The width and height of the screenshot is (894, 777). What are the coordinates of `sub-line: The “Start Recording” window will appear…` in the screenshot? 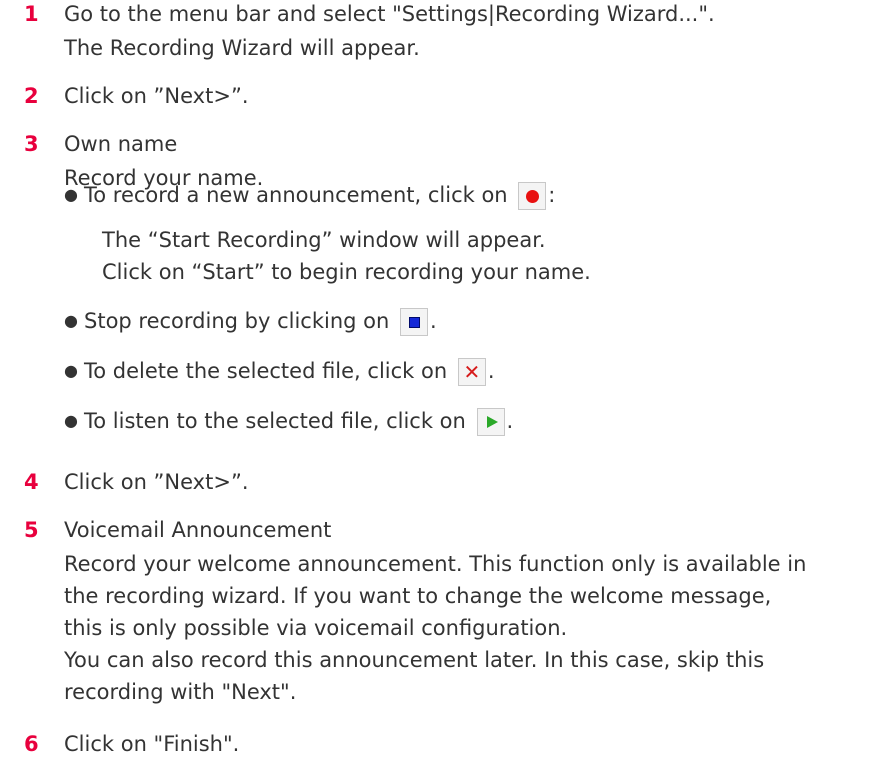 It's located at (324, 240).